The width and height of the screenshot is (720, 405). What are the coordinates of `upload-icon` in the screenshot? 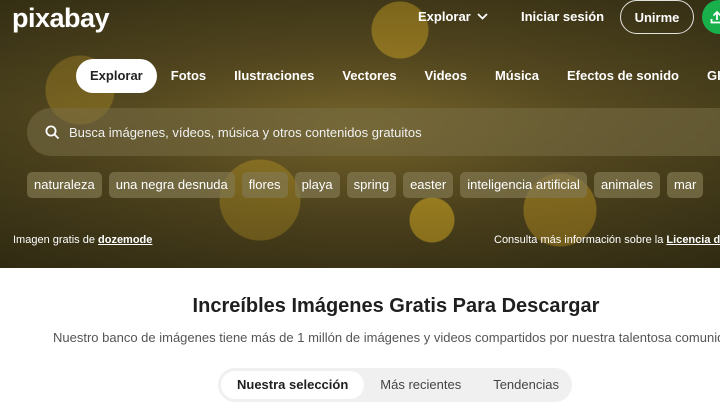 It's located at (715, 17).